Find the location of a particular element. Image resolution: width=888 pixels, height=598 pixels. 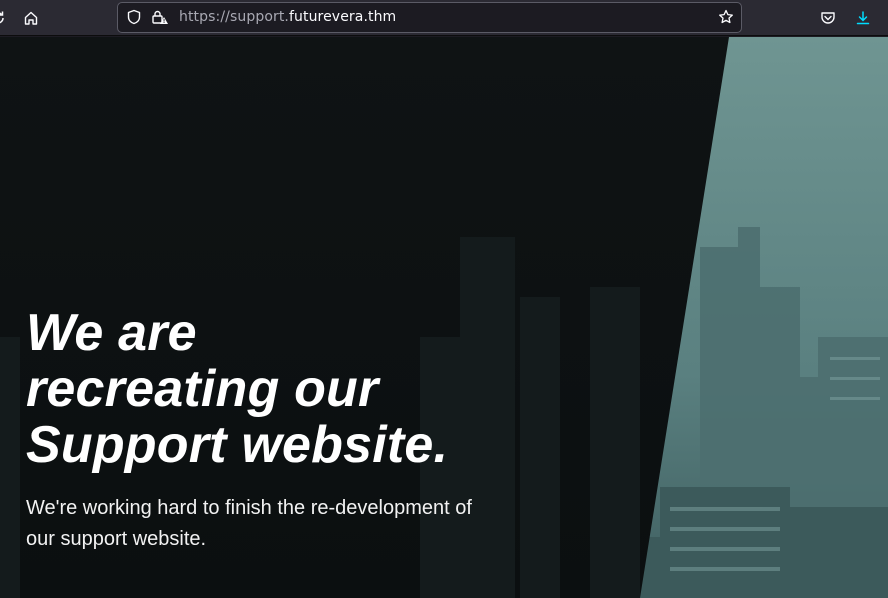

shield-icon is located at coordinates (134, 17).